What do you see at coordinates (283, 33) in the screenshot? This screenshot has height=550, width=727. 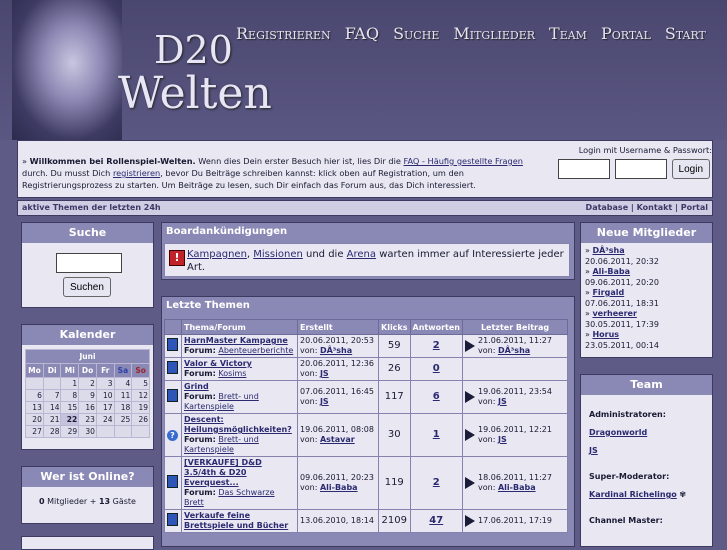 I see `nav-registrieren: Registrieren` at bounding box center [283, 33].